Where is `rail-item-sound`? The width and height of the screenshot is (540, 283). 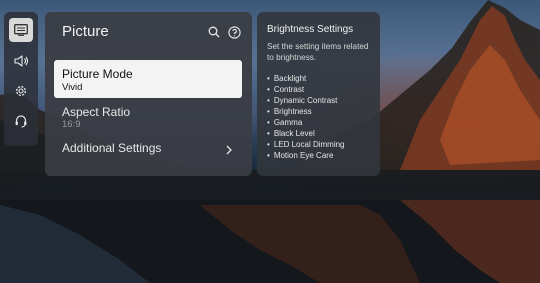
rail-item-sound is located at coordinates (21, 61).